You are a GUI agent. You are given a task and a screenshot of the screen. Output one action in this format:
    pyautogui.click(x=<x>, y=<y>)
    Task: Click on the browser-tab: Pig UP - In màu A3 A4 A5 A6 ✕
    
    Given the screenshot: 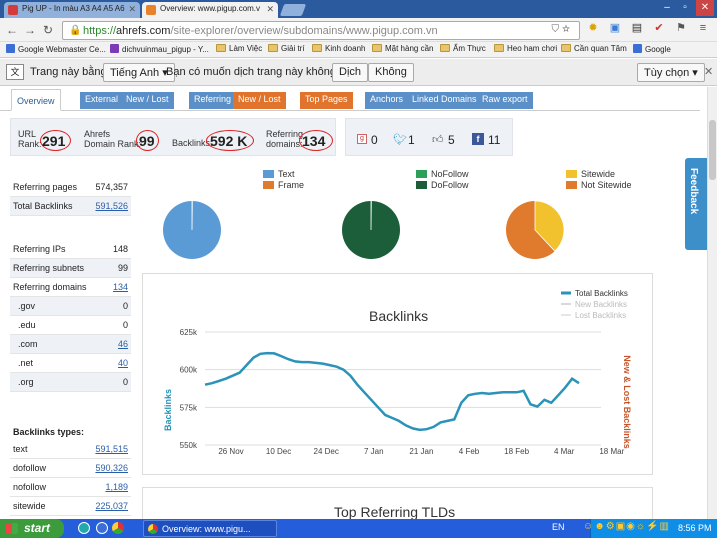 What is the action you would take?
    pyautogui.click(x=72, y=10)
    